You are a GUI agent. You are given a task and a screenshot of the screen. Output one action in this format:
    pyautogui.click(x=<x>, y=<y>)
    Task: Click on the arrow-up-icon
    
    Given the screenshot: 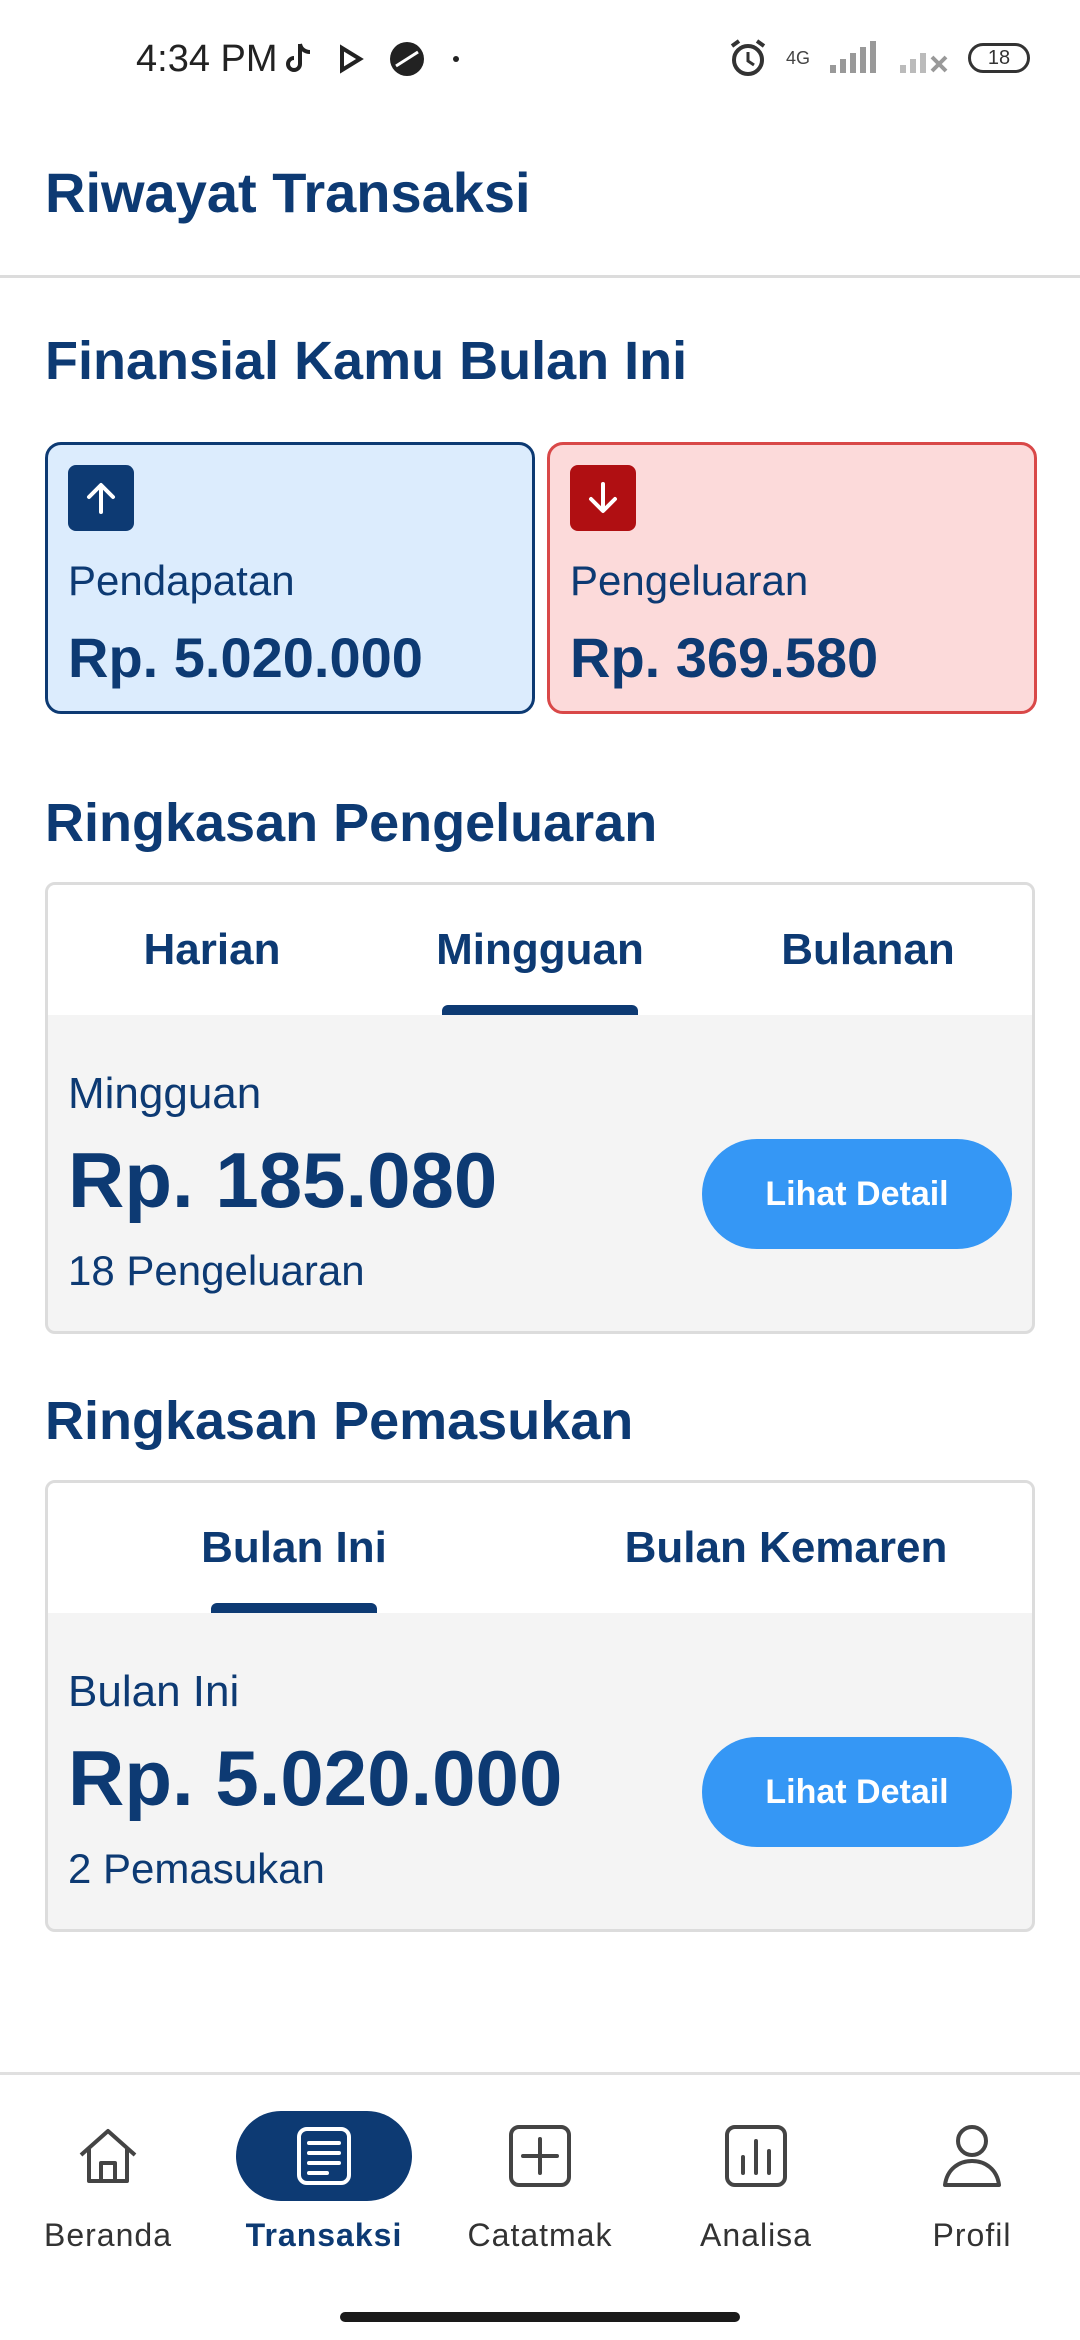 What is the action you would take?
    pyautogui.click(x=101, y=498)
    